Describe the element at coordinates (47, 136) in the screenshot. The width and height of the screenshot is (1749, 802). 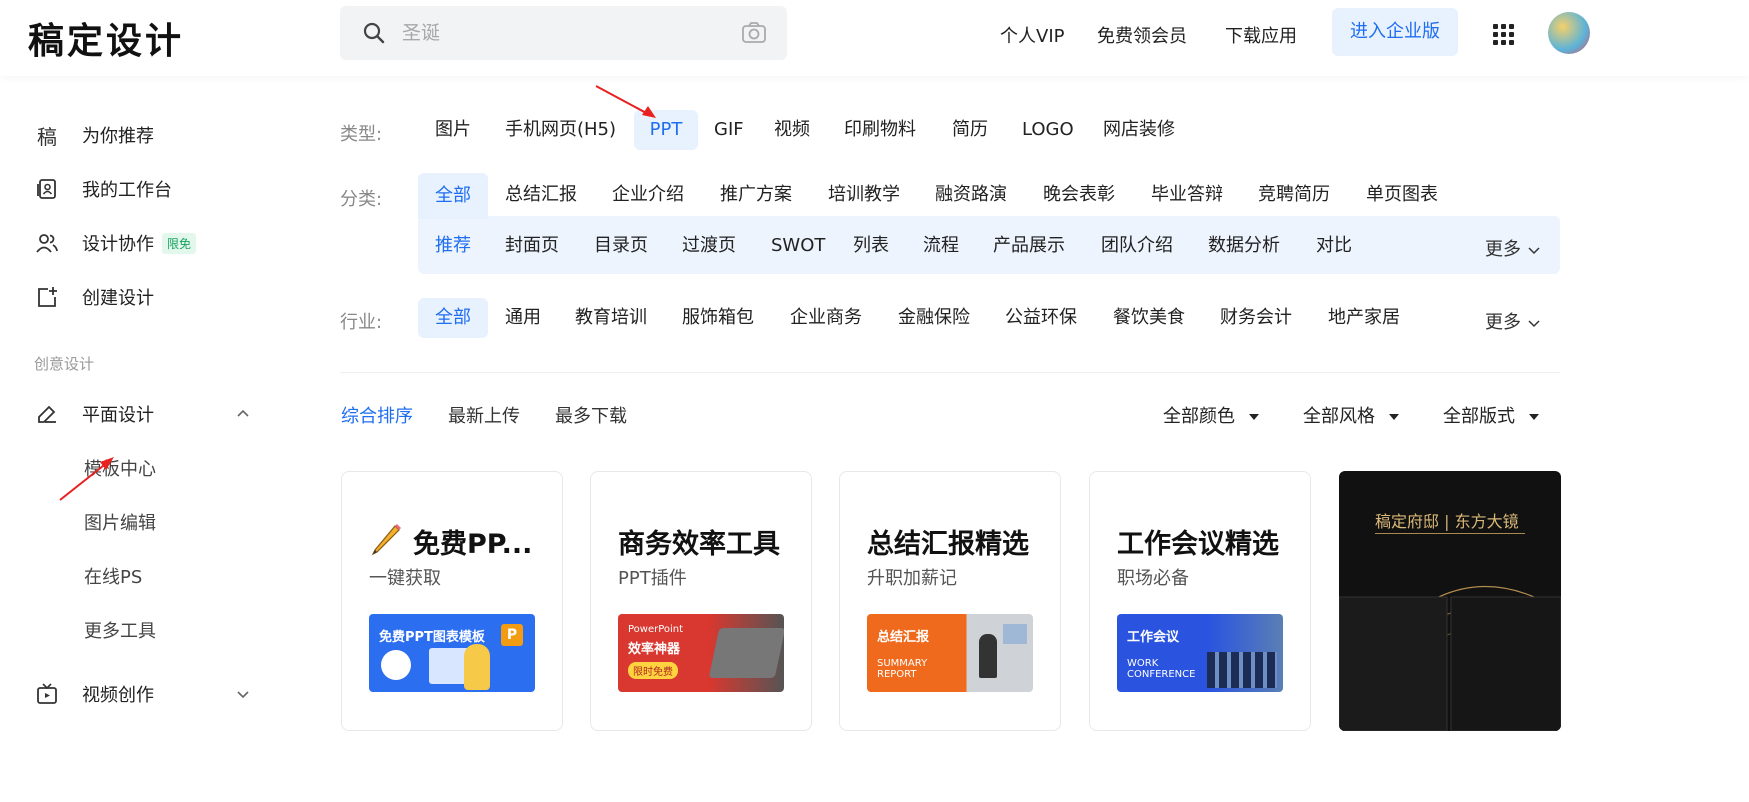
I see `gao-logo-icon: 稿` at that location.